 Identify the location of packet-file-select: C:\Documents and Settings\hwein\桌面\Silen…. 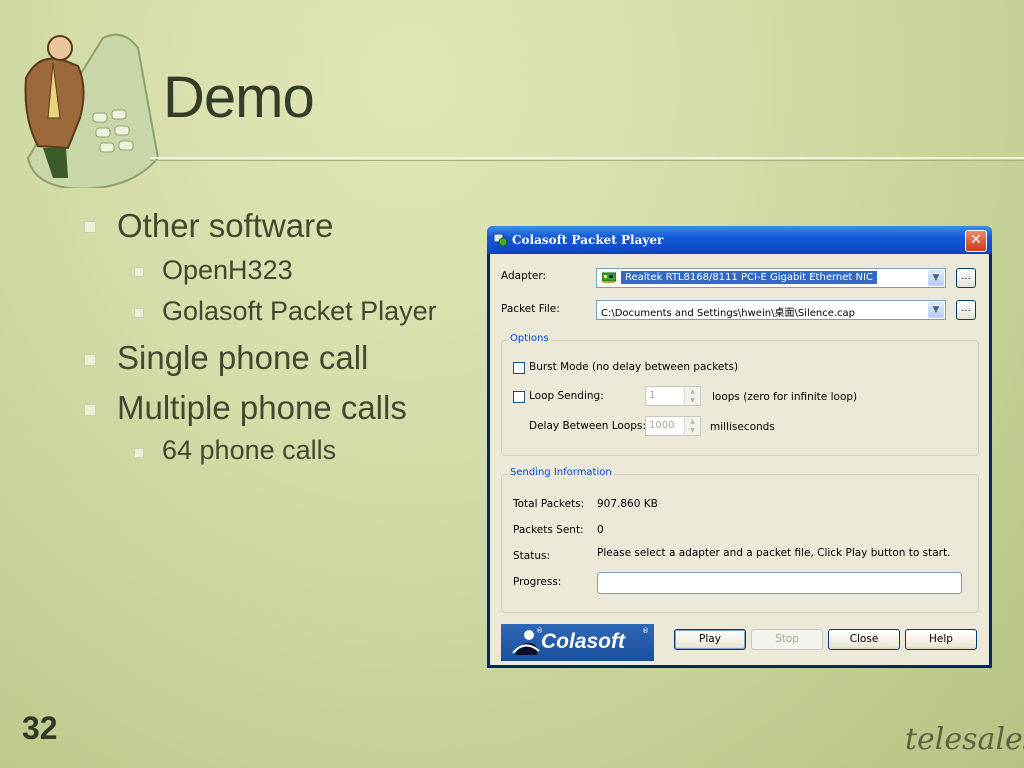
(771, 310).